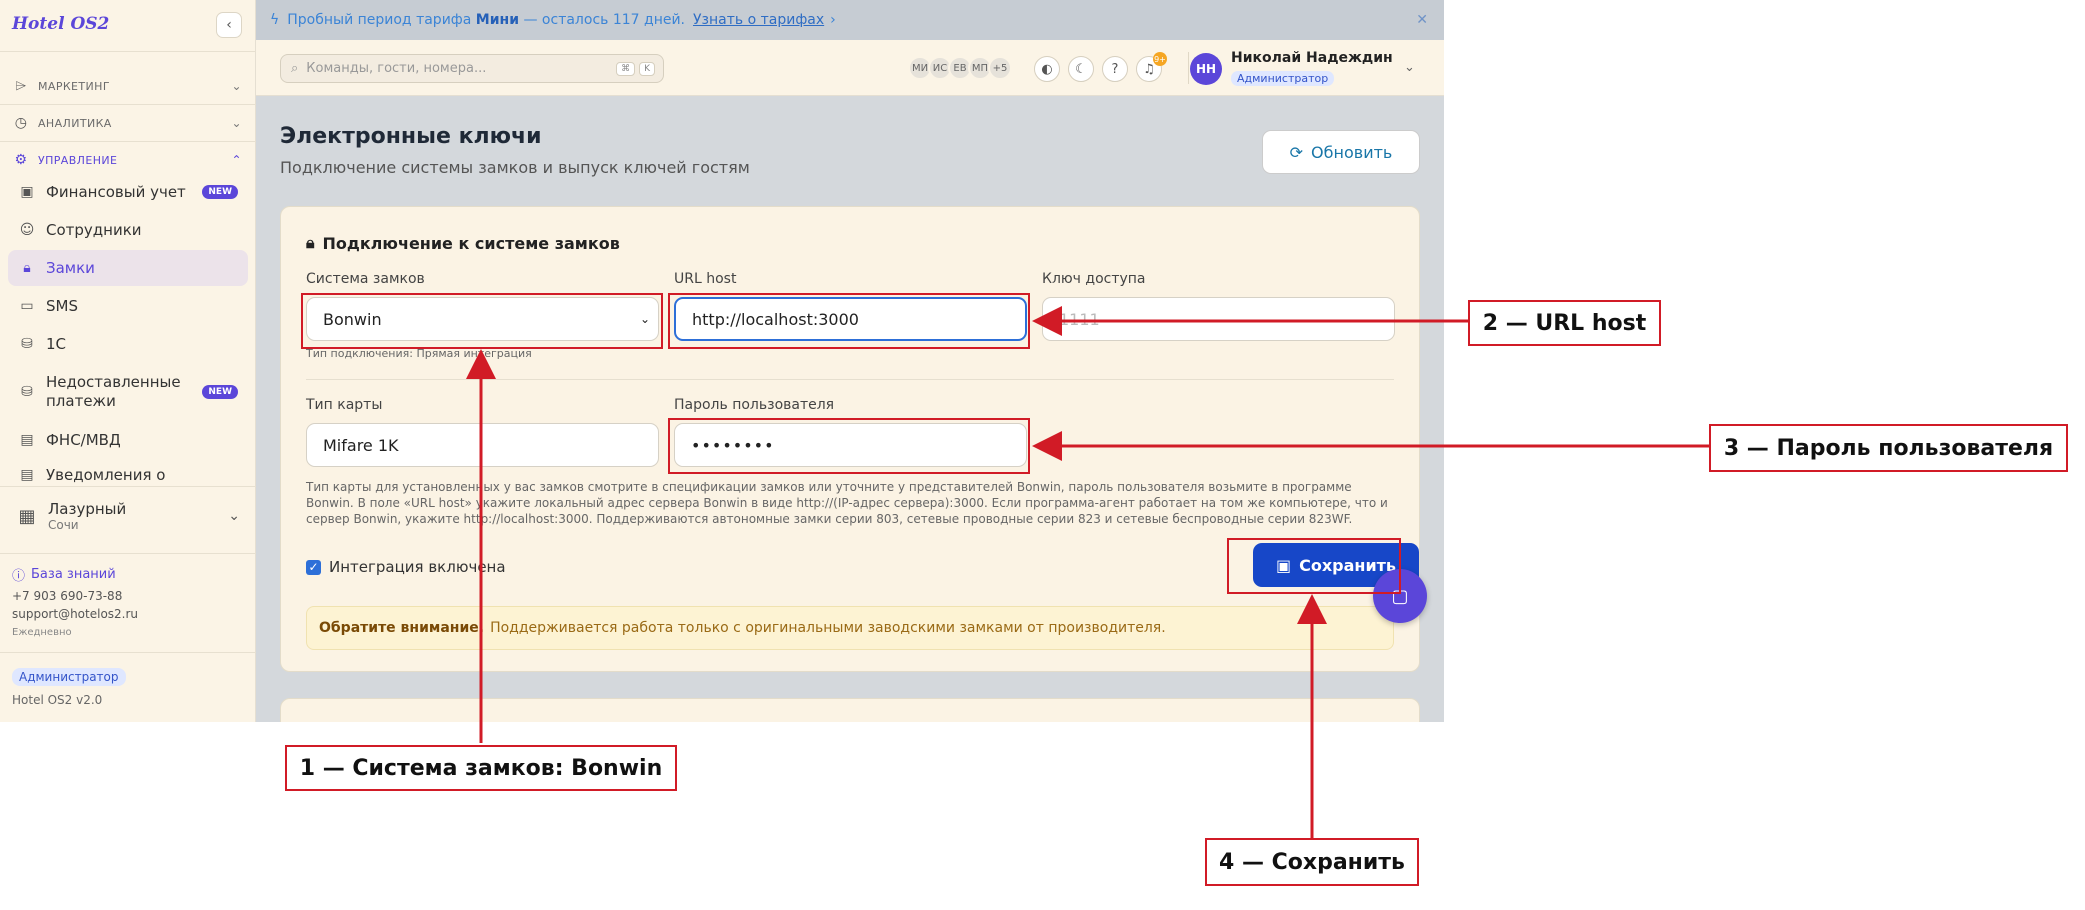  What do you see at coordinates (481, 768) in the screenshot?
I see `annotation-label-1: 1 — Система замков: Bonwin` at bounding box center [481, 768].